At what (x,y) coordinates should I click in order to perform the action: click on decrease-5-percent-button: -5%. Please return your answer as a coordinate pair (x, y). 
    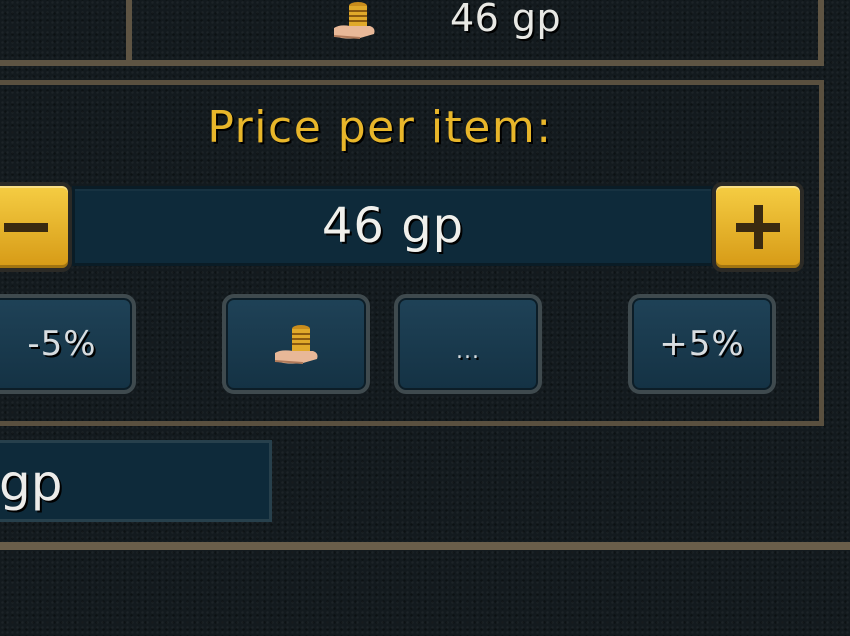
    Looking at the image, I should click on (68, 344).